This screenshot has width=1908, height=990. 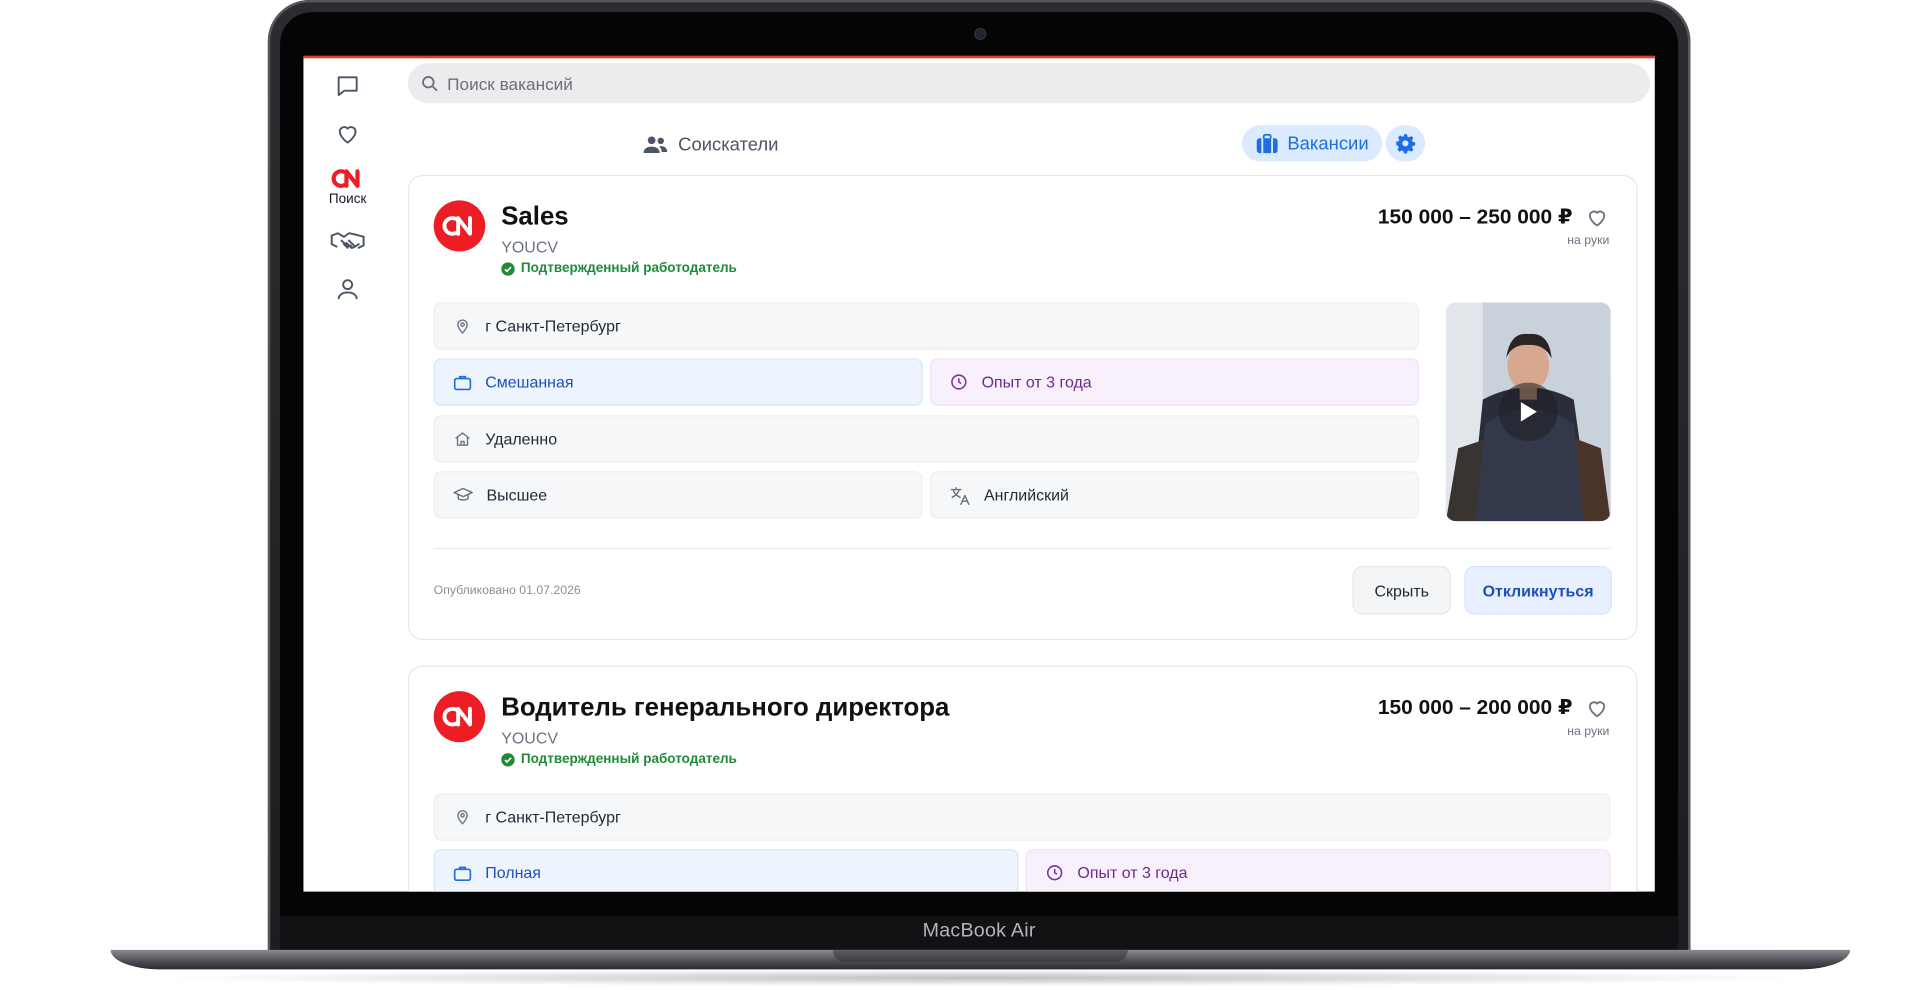 I want to click on tab-seekers-label: Соискатели, so click(x=728, y=144).